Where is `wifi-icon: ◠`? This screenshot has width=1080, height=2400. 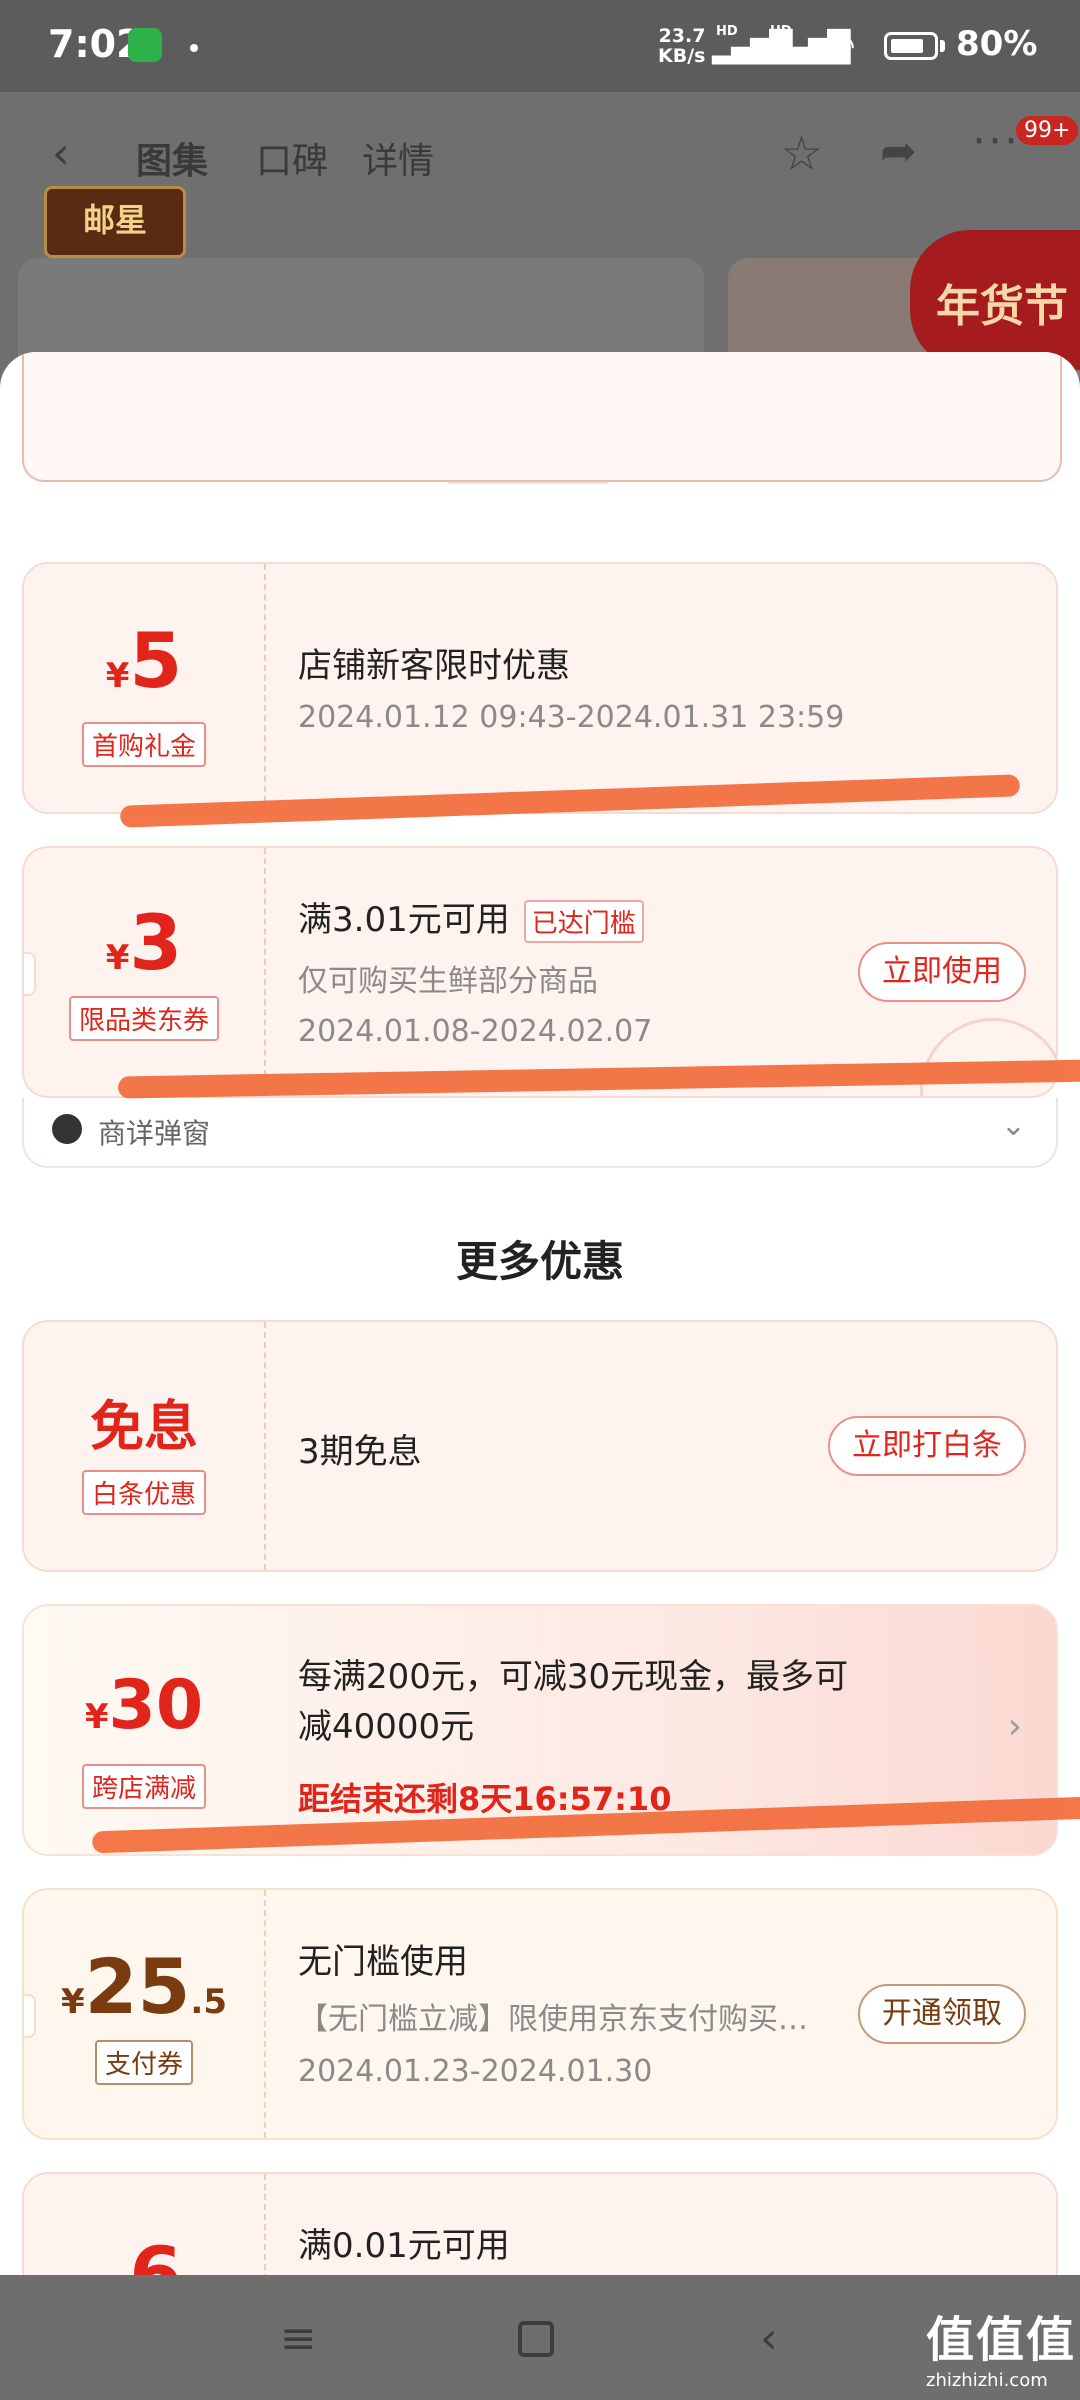
wifi-icon: ◠ is located at coordinates (841, 46).